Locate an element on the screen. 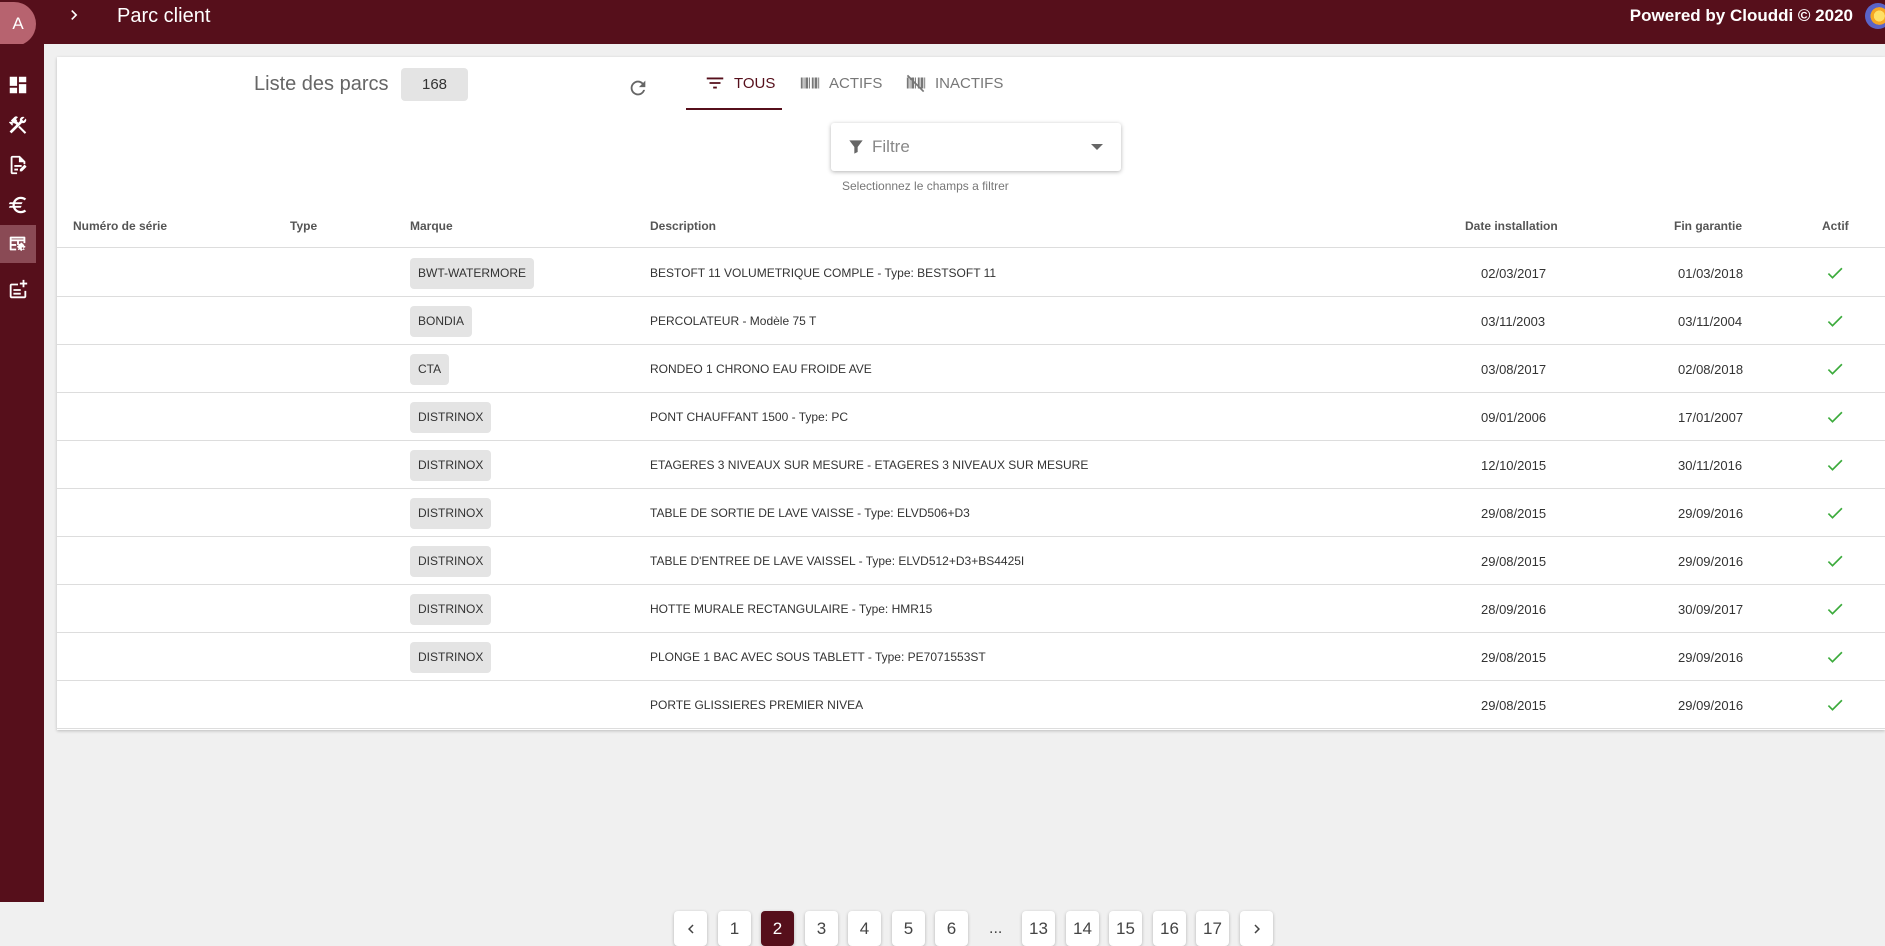 This screenshot has width=1885, height=946. col-description: Description is located at coordinates (683, 226).